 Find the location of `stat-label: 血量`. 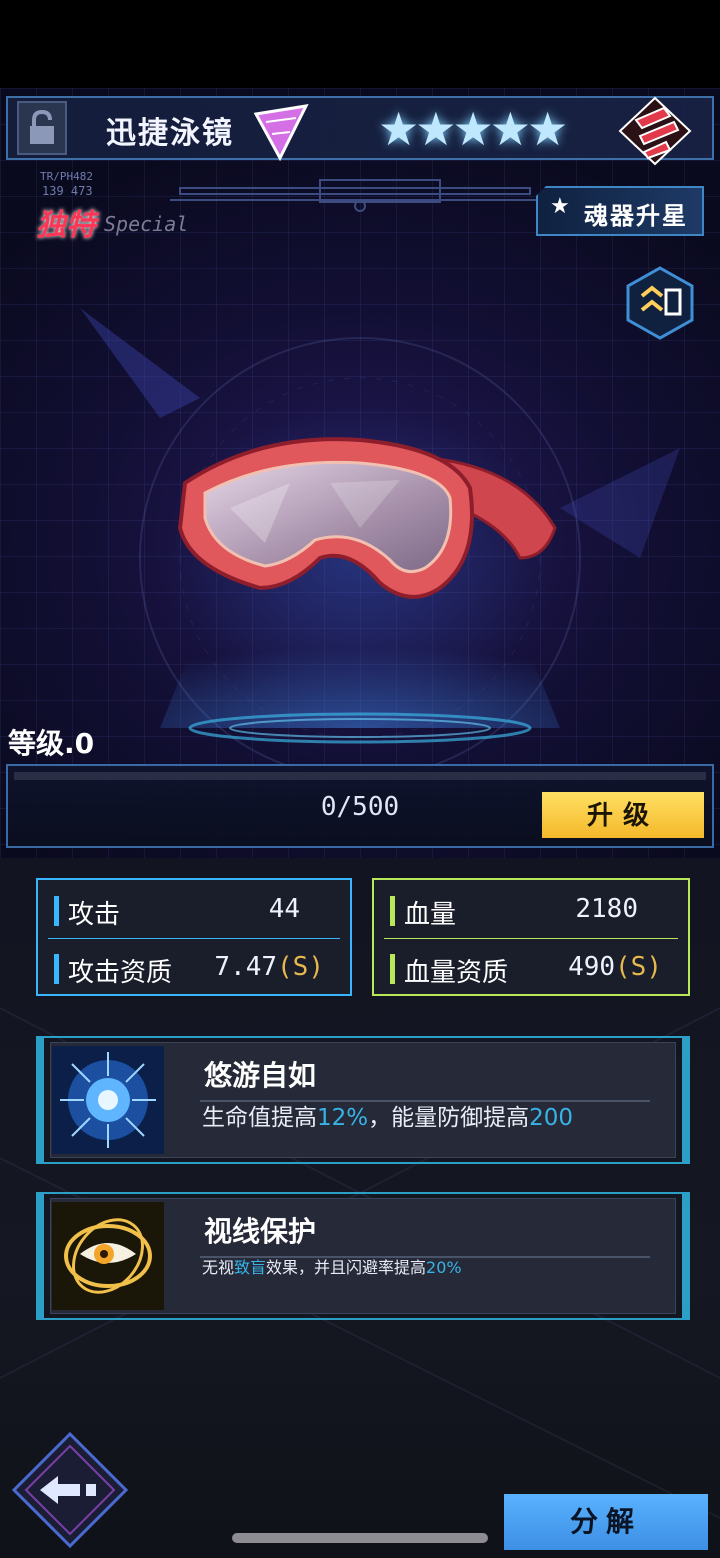

stat-label: 血量 is located at coordinates (430, 915).